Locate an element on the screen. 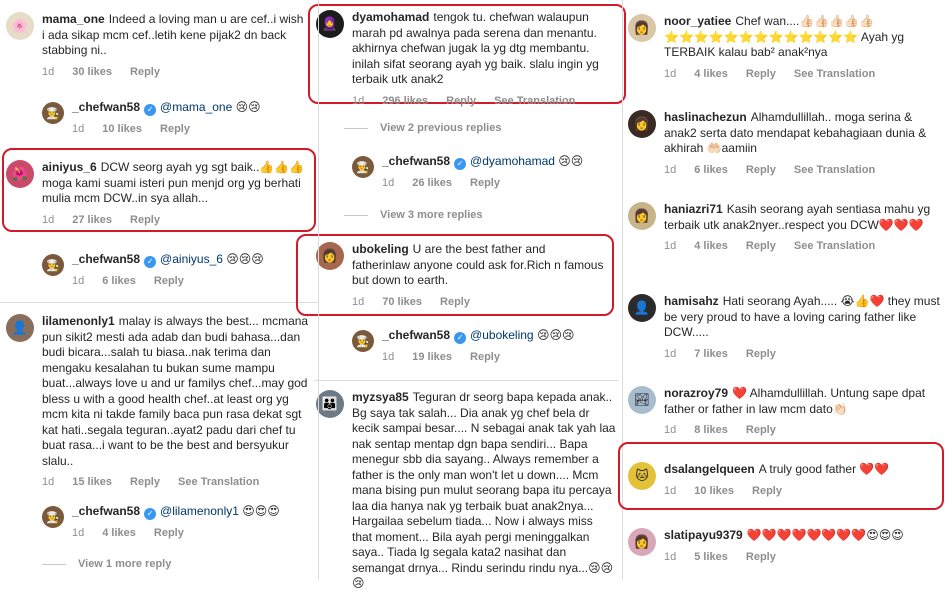 The height and width of the screenshot is (592, 950). mention-link: @ainiyus_6 is located at coordinates (191, 259).